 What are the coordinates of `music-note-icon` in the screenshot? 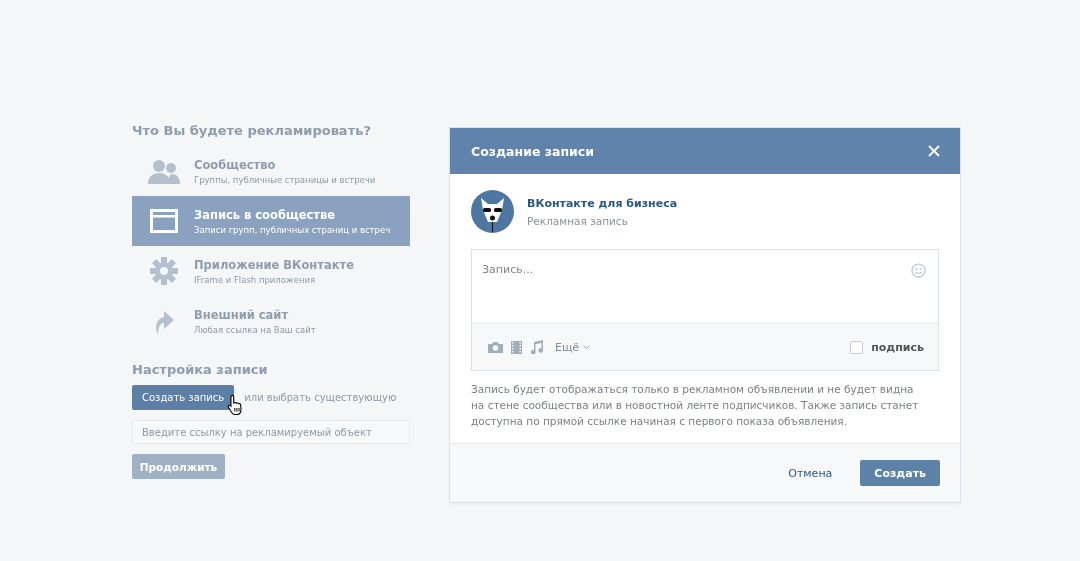 It's located at (536, 347).